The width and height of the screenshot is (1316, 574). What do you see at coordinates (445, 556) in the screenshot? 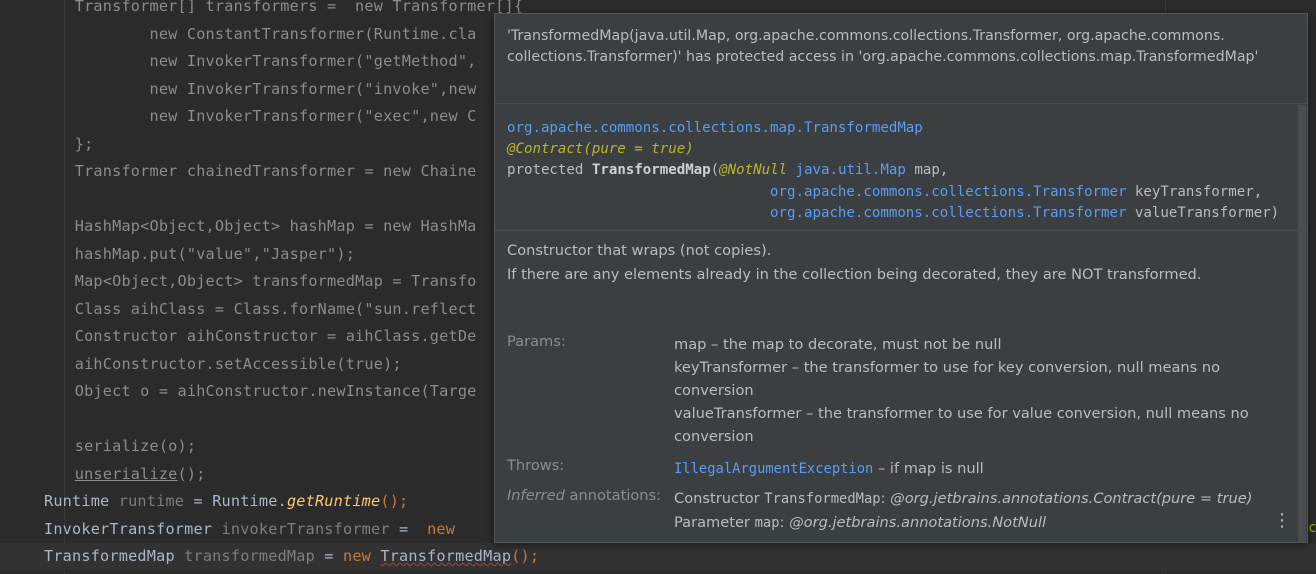
I see `error-constructor-call: TransformedMap` at bounding box center [445, 556].